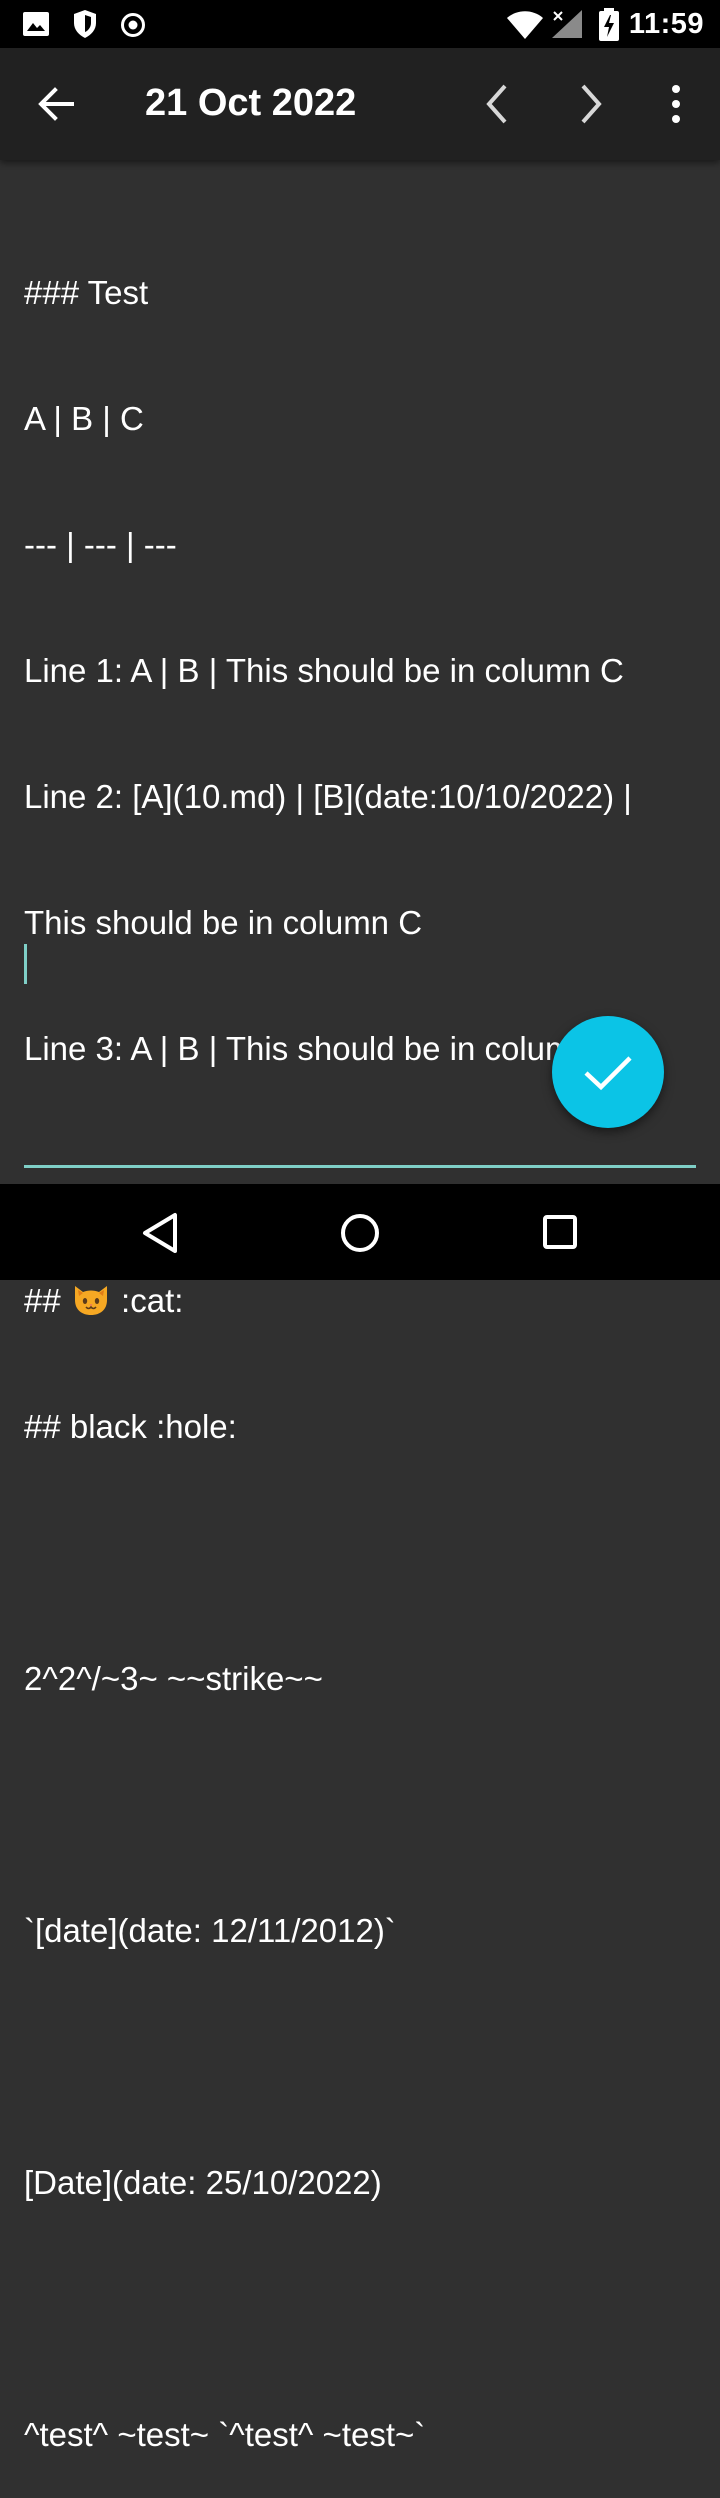 This screenshot has width=720, height=2498. I want to click on cat-face-icon, so click(90, 1300).